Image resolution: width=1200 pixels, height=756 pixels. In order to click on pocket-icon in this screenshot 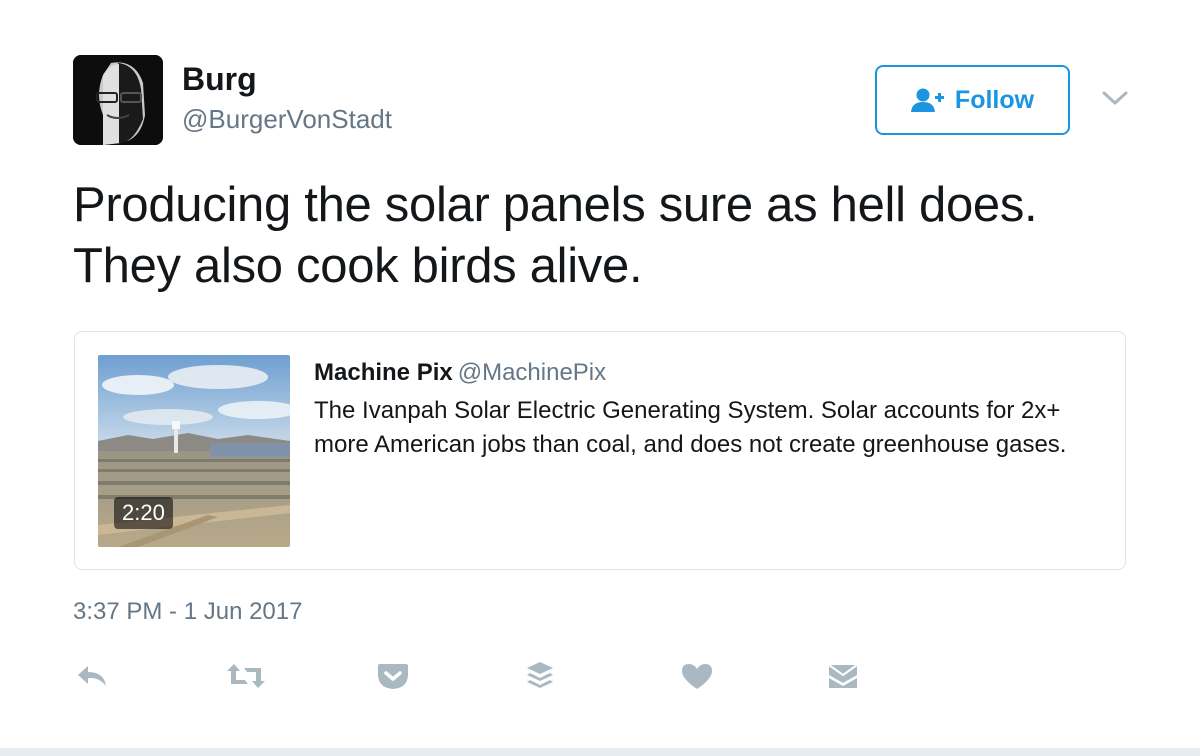, I will do `click(393, 676)`.